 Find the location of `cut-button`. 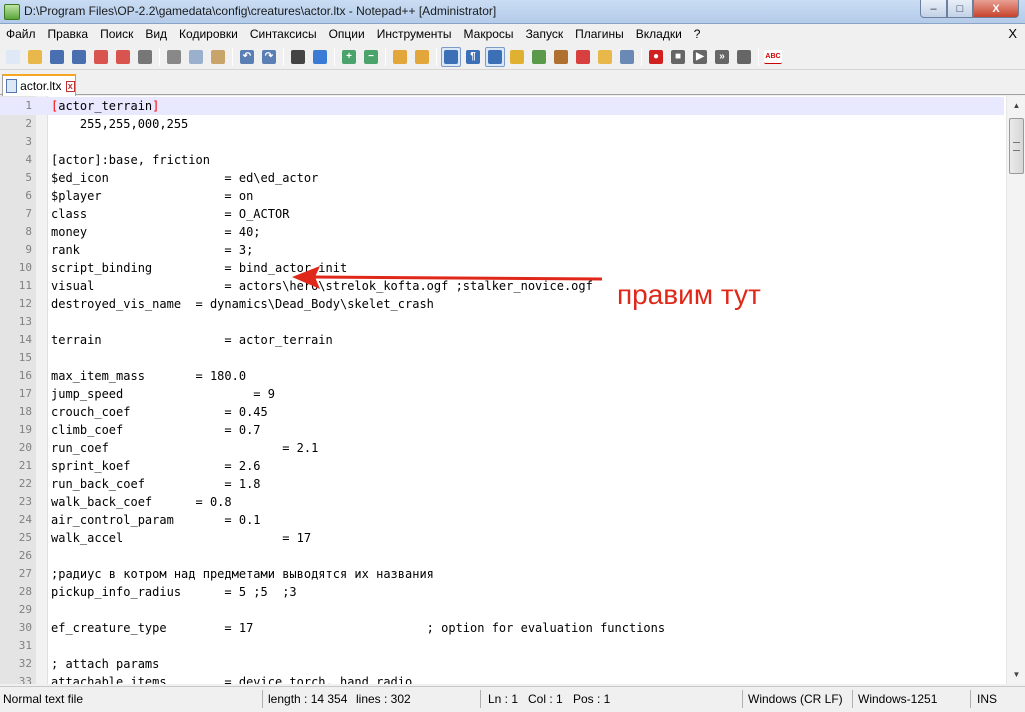

cut-button is located at coordinates (174, 57).